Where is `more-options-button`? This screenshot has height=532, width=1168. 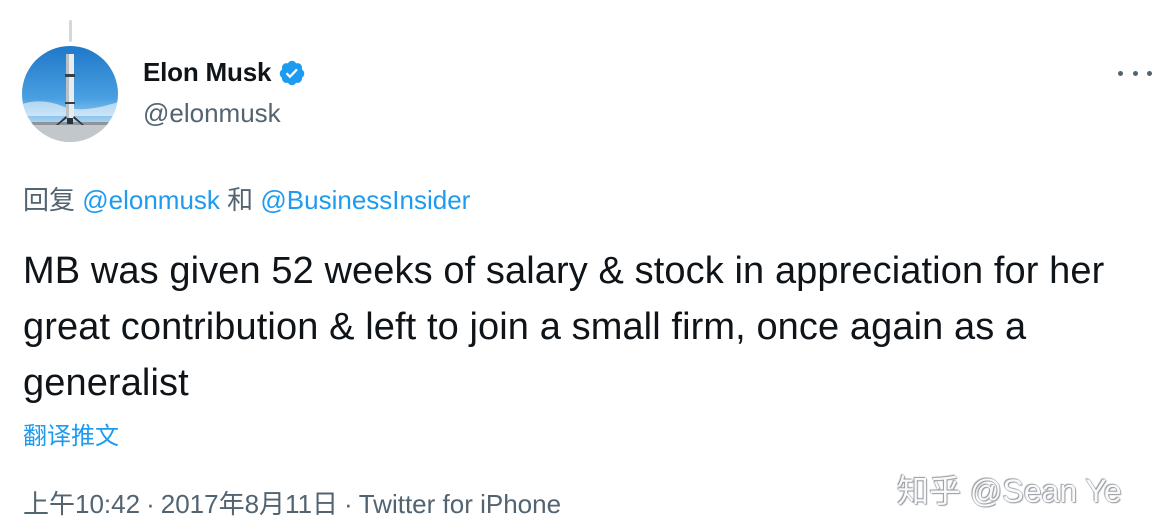
more-options-button is located at coordinates (1135, 73).